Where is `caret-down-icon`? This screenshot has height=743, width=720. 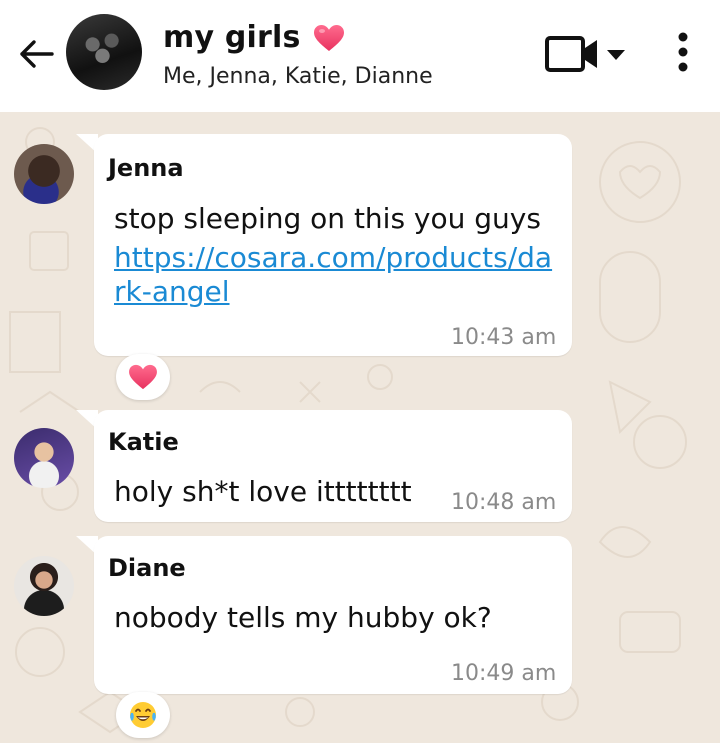 caret-down-icon is located at coordinates (616, 55).